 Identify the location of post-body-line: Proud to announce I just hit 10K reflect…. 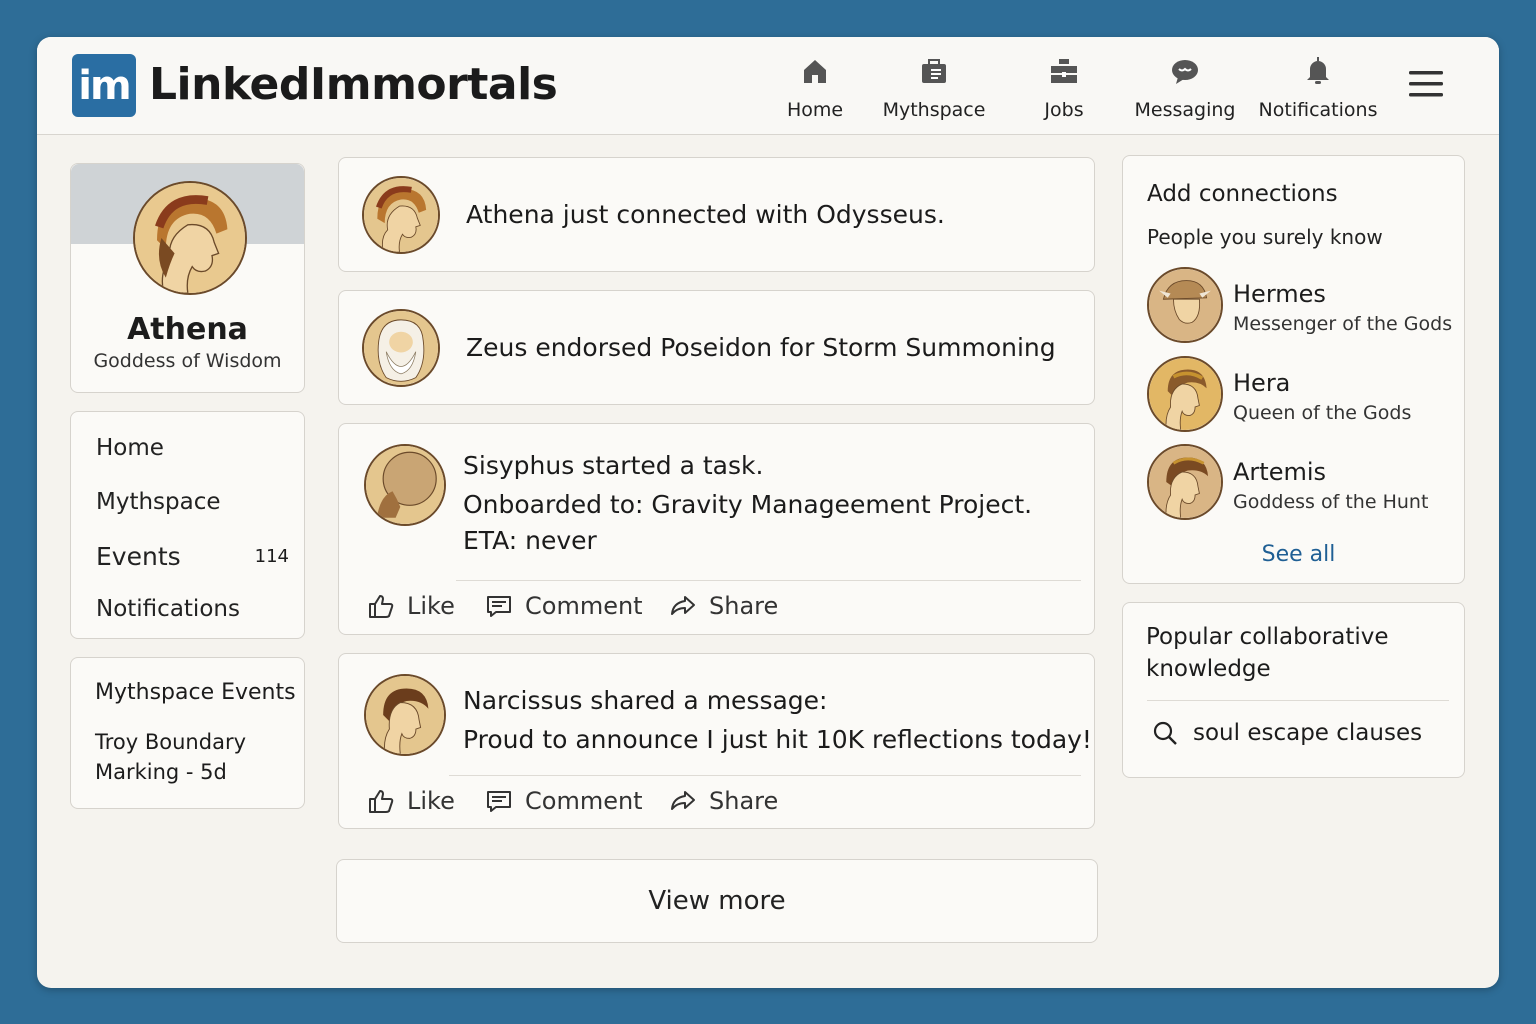
(777, 739).